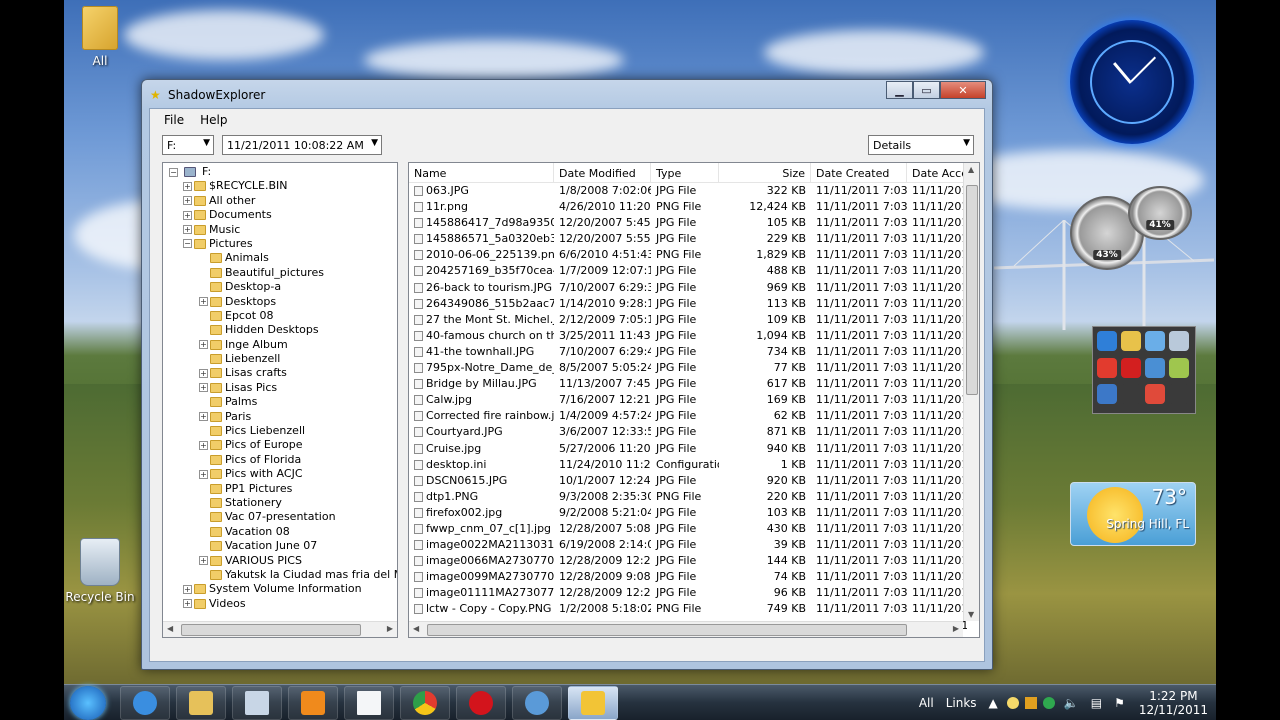 This screenshot has height=720, width=1280. I want to click on taskbar-explorer, so click(201, 703).